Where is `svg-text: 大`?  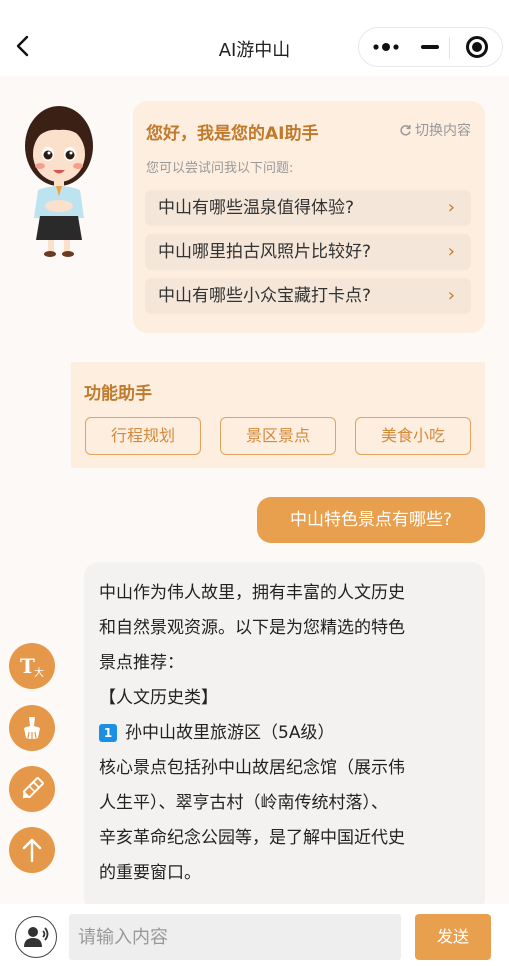 svg-text: 大 is located at coordinates (39, 672).